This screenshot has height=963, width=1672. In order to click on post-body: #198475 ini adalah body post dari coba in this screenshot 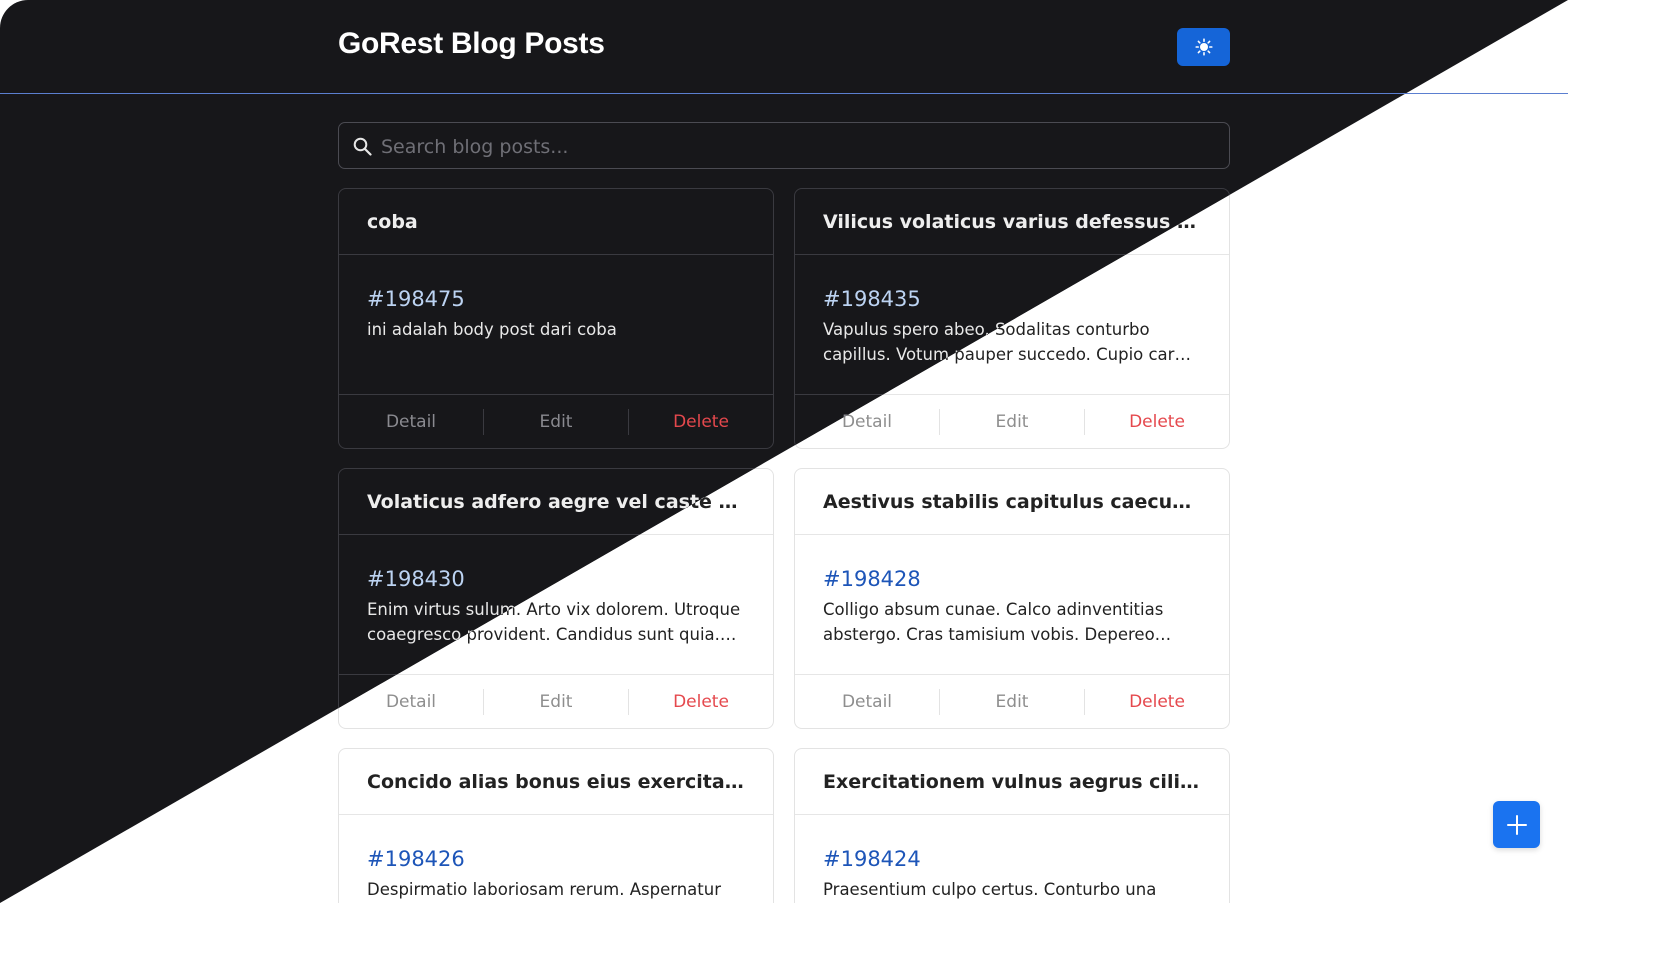, I will do `click(556, 325)`.